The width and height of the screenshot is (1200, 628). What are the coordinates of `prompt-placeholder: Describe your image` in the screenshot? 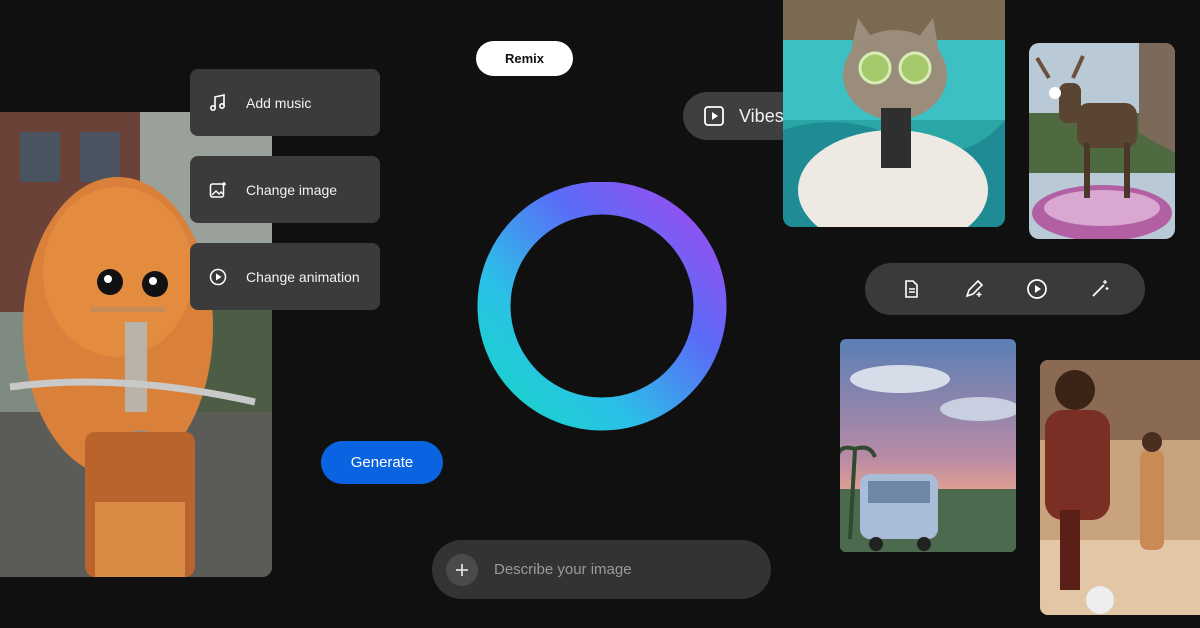 It's located at (563, 569).